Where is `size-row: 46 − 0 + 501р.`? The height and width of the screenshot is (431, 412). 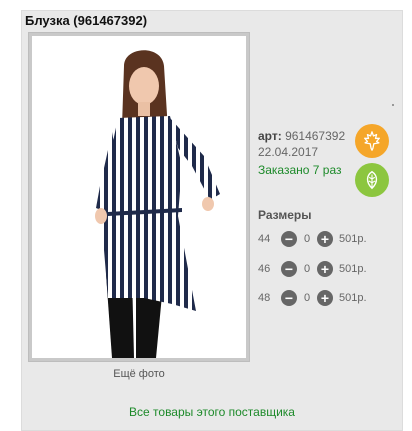
size-row: 46 − 0 + 501р. is located at coordinates (312, 269).